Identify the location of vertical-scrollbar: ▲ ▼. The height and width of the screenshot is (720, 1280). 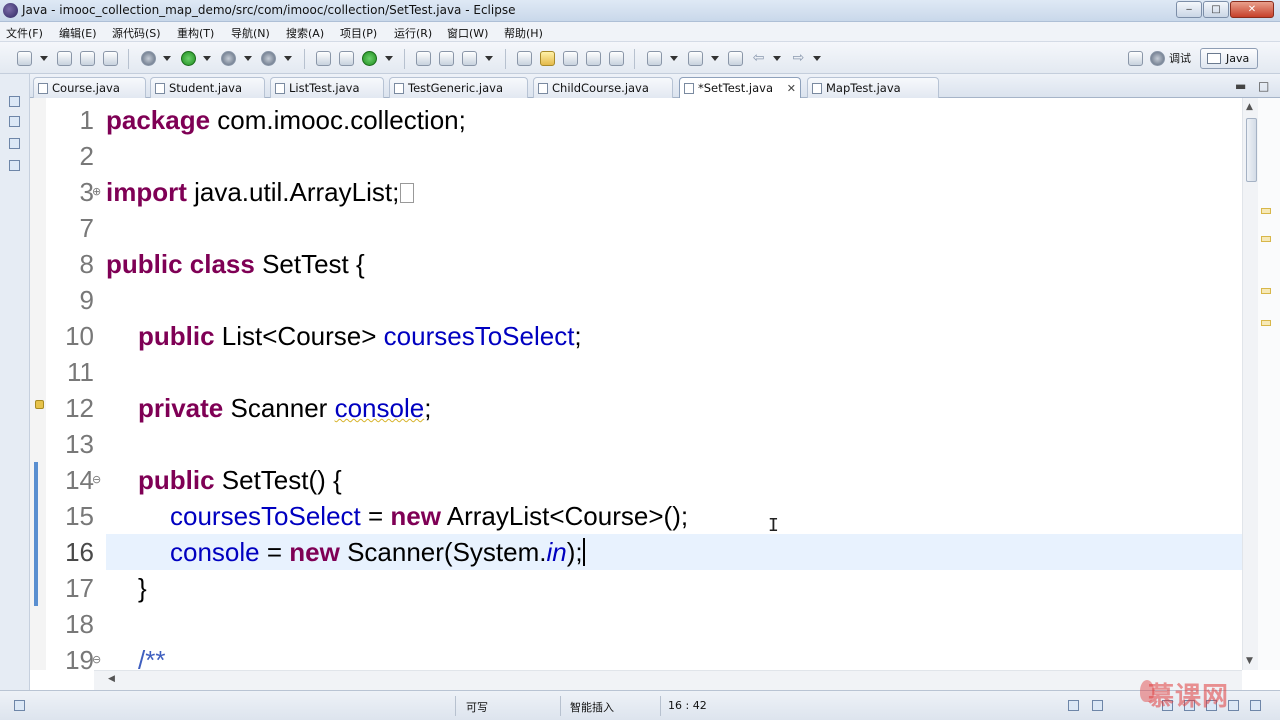
(1250, 384).